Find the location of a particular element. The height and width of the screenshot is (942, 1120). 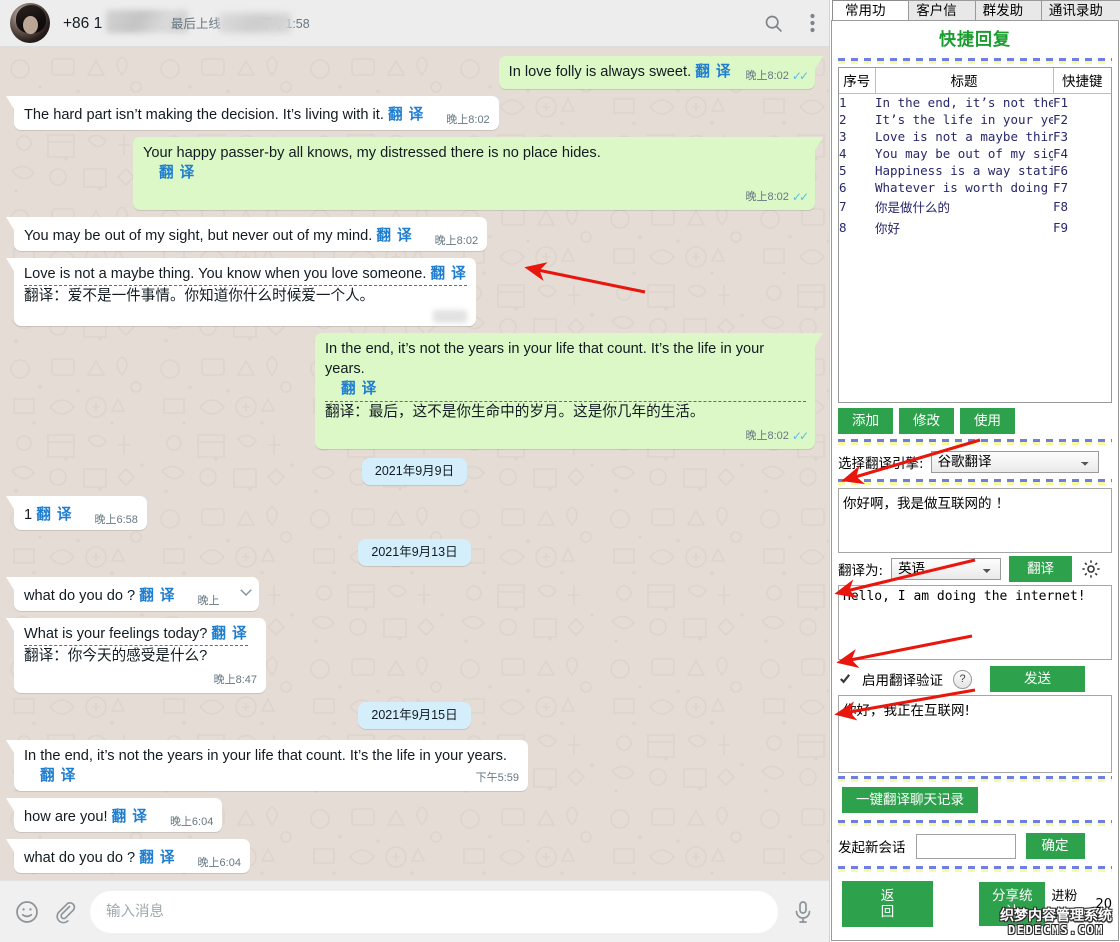

contact-name: +86 1 543 is located at coordinates (125, 21).